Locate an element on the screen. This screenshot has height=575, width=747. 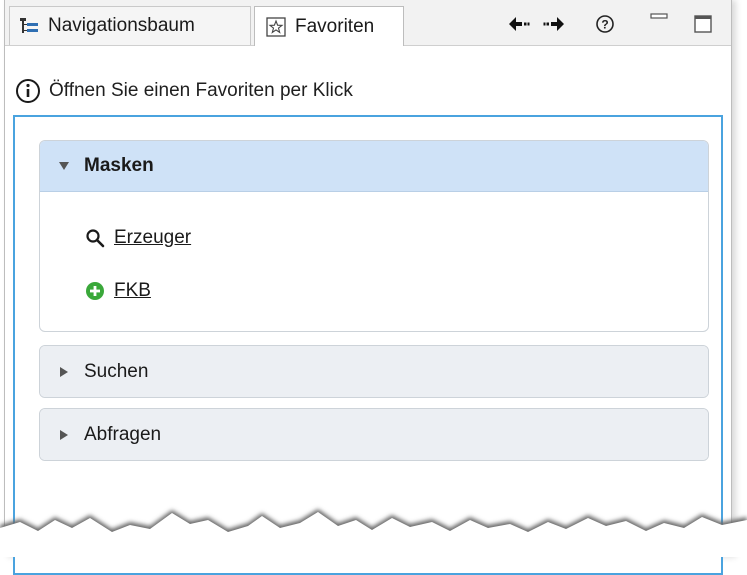
section-title: Suchen is located at coordinates (116, 371).